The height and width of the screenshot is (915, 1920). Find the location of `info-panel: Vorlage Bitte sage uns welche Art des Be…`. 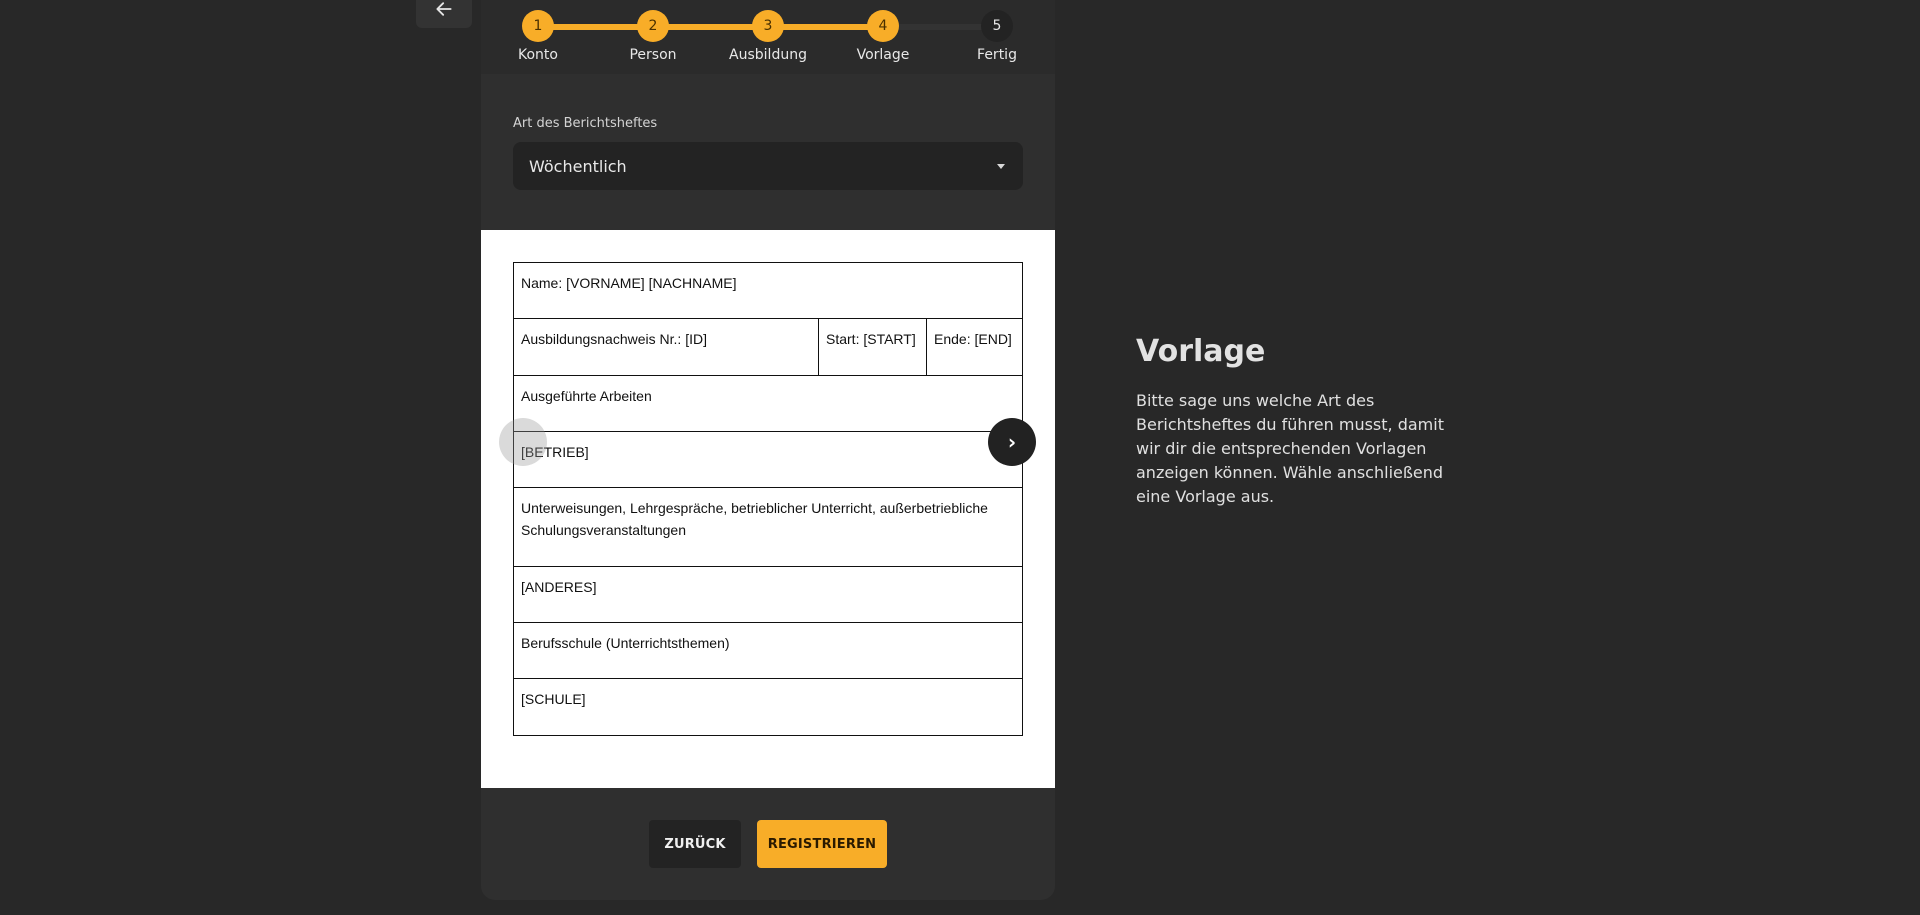

info-panel: Vorlage Bitte sage uns welche Art des Be… is located at coordinates (1296, 421).